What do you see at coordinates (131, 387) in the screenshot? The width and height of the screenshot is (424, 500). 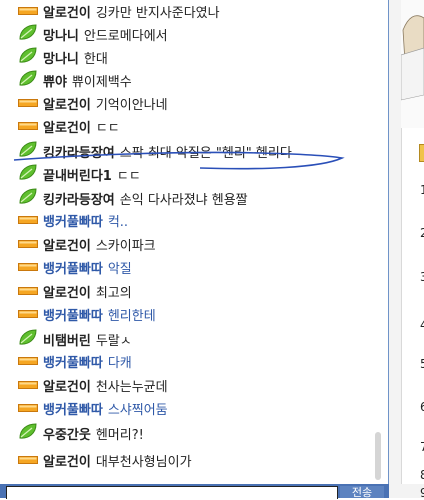 I see `chat-message-text: 천사는누균데` at bounding box center [131, 387].